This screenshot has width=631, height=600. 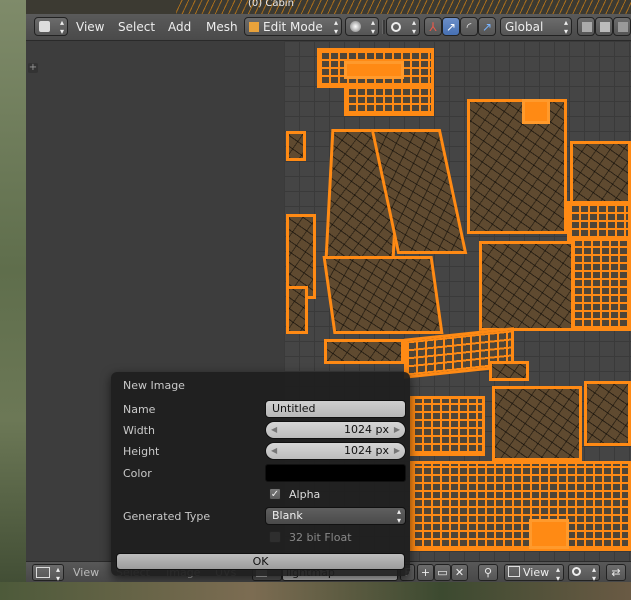 I want to click on mode-selector: Edit Mode ▴ ▾, so click(x=293, y=26).